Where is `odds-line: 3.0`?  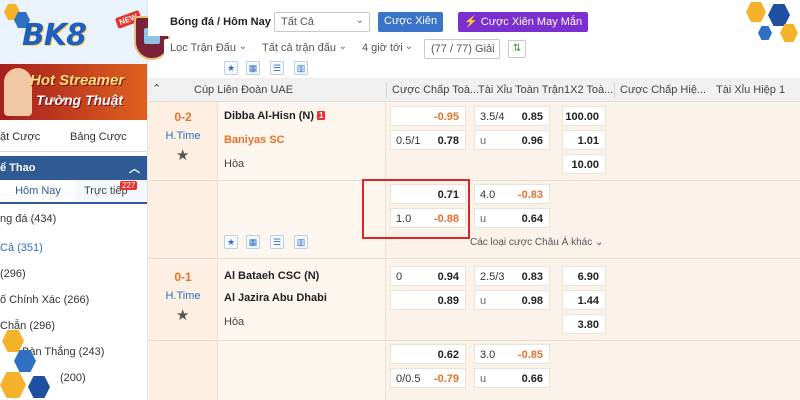 odds-line: 3.0 is located at coordinates (488, 355).